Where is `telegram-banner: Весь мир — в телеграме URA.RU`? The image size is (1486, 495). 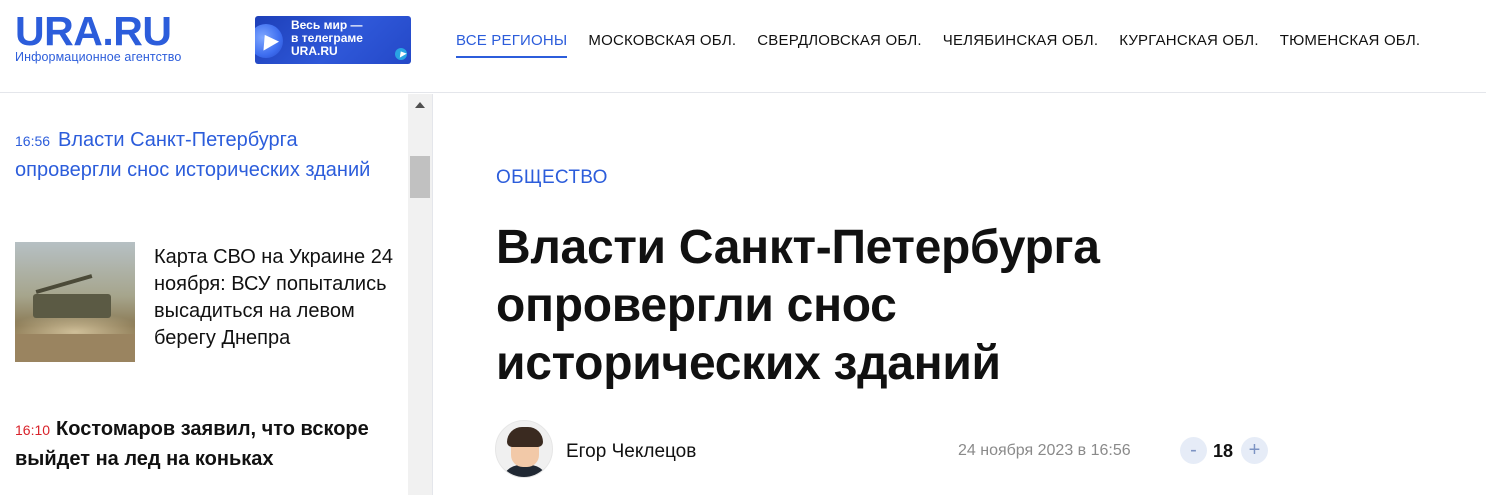 telegram-banner: Весь мир — в телеграме URA.RU is located at coordinates (333, 40).